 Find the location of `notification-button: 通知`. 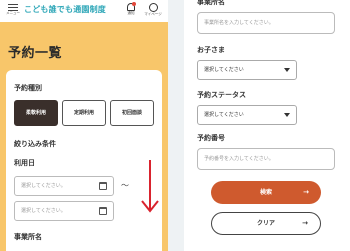

notification-button: 通知 is located at coordinates (131, 9).